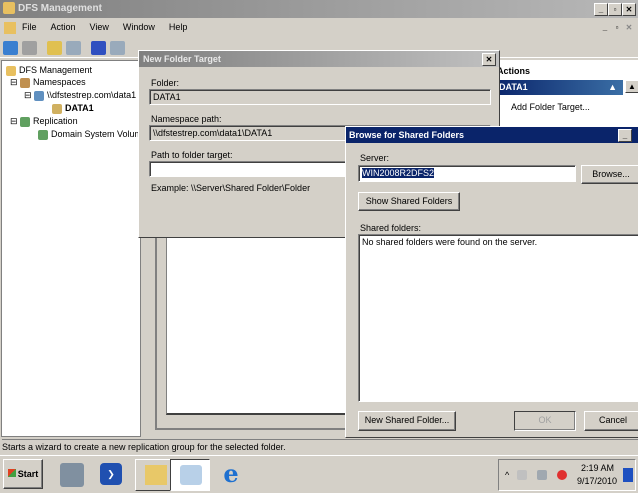 This screenshot has height=493, width=638. Describe the element at coordinates (43, 134) in the screenshot. I see `replication-group-icon` at that location.